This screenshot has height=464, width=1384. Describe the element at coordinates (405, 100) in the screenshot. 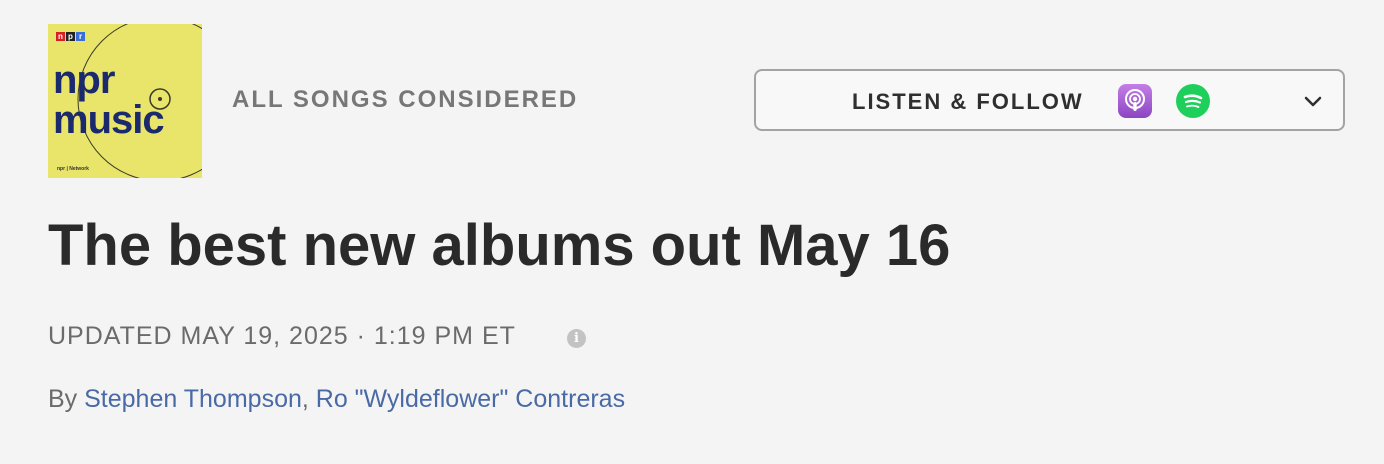

I see `show-name-link: ALL SONGS CONSIDERED` at that location.